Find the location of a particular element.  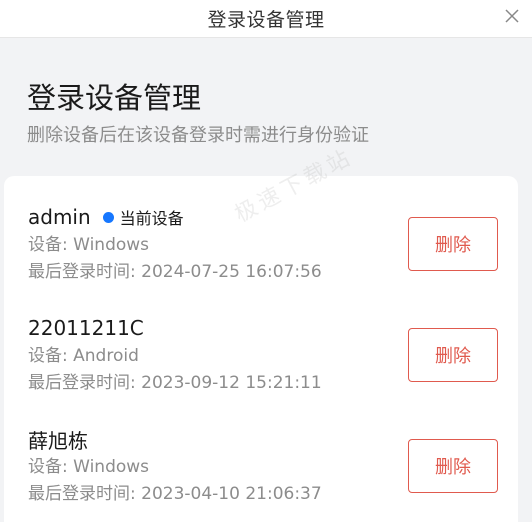

close-icon is located at coordinates (512, 16).